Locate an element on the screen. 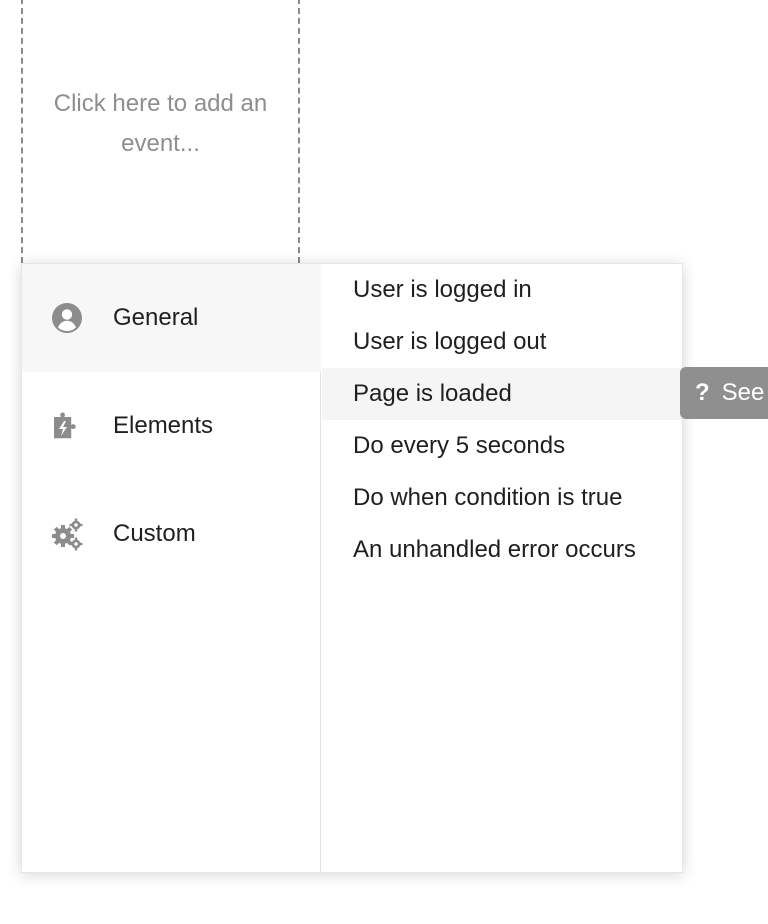 The height and width of the screenshot is (924, 768). event-page-loaded: Page is loaded is located at coordinates (502, 394).